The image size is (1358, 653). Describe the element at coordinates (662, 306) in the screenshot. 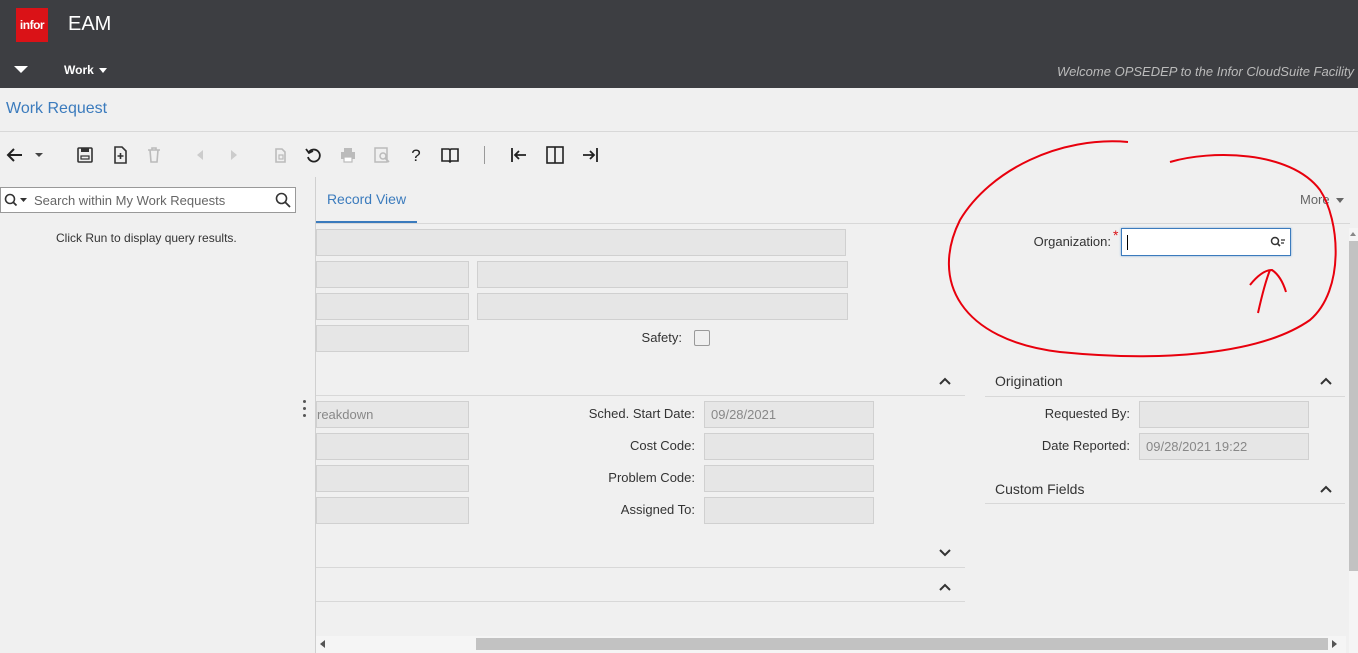

I see `location-description-field` at that location.